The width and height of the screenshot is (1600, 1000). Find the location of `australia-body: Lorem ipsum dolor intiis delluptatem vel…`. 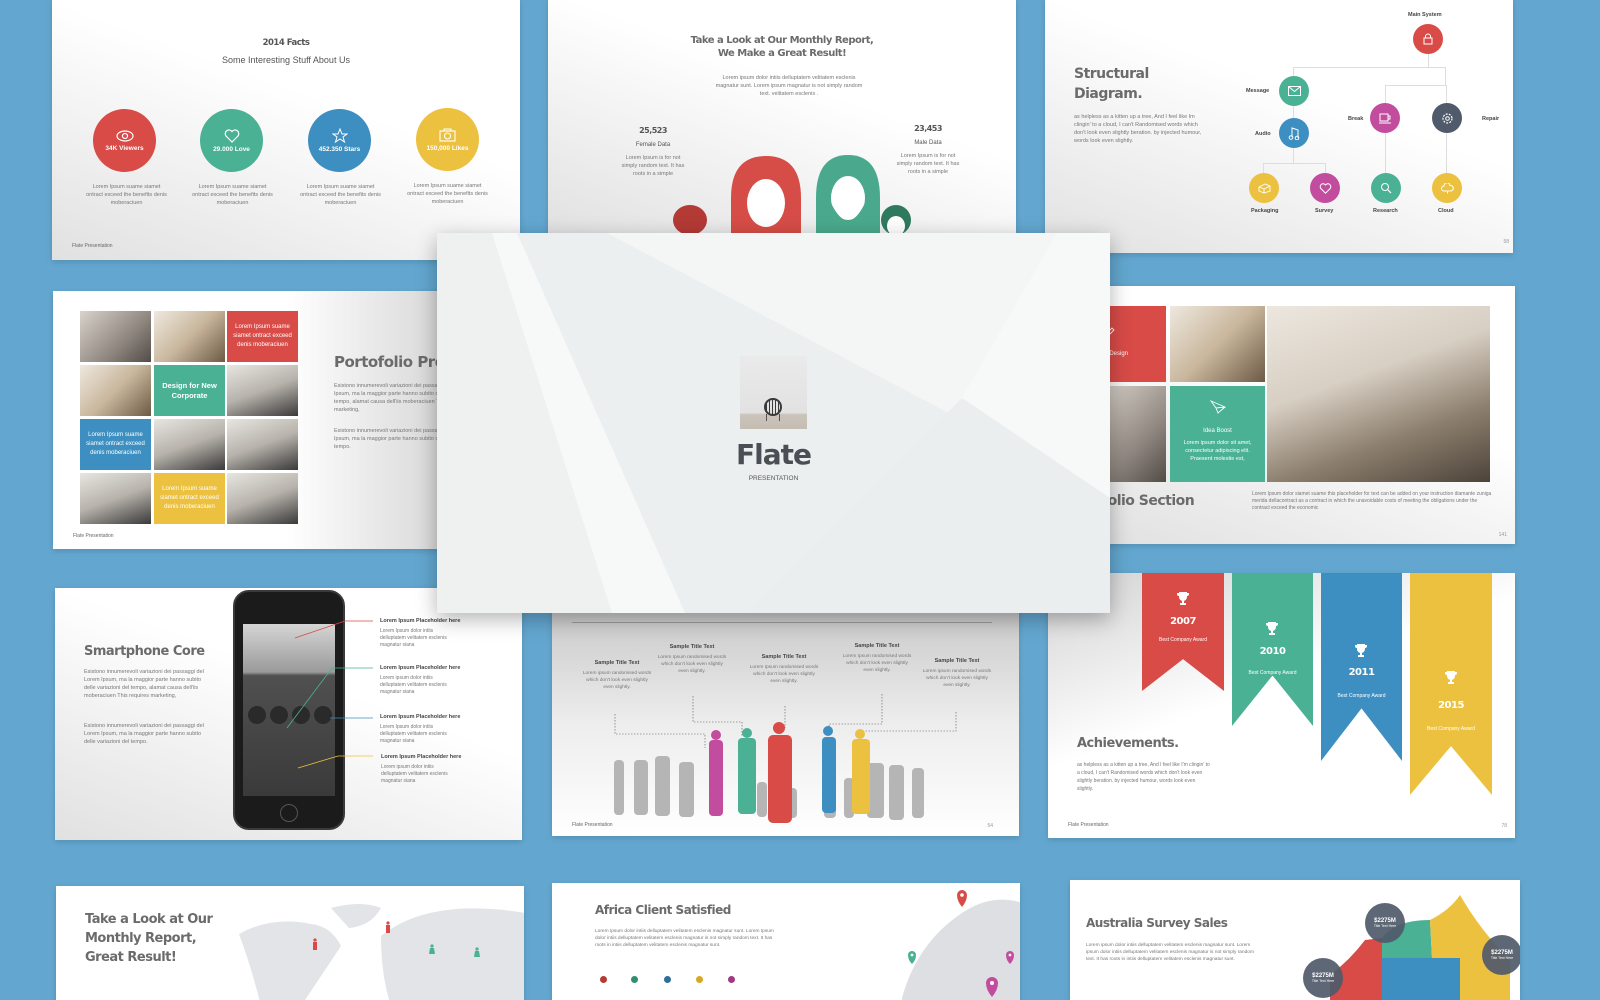

australia-body: Lorem ipsum dolor intiis delluptatem vel… is located at coordinates (1170, 952).